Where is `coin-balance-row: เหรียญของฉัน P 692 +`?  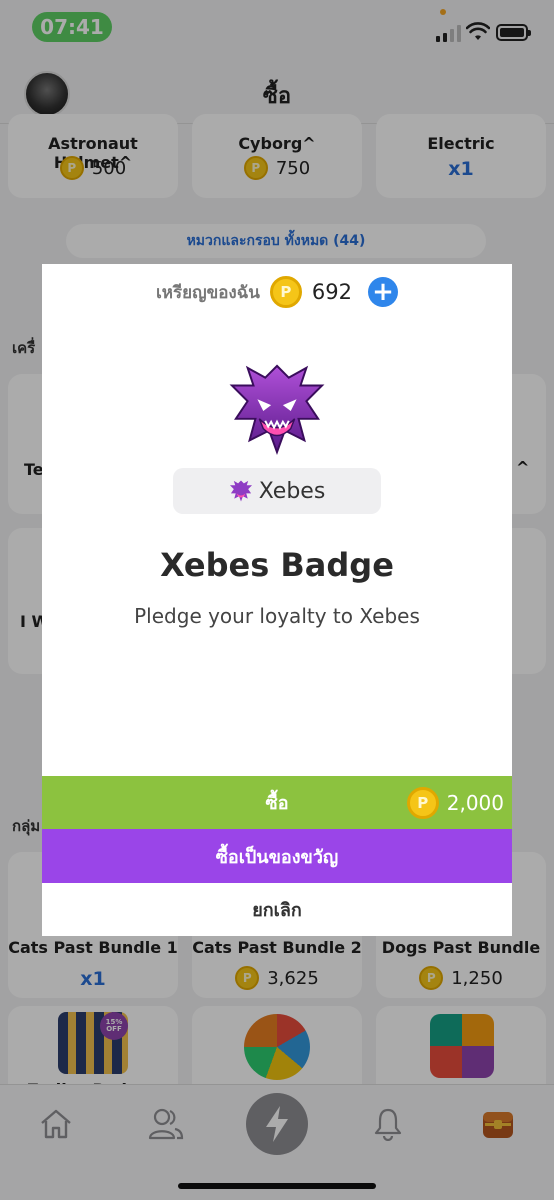
coin-balance-row: เหรียญของฉัน P 692 + is located at coordinates (277, 292).